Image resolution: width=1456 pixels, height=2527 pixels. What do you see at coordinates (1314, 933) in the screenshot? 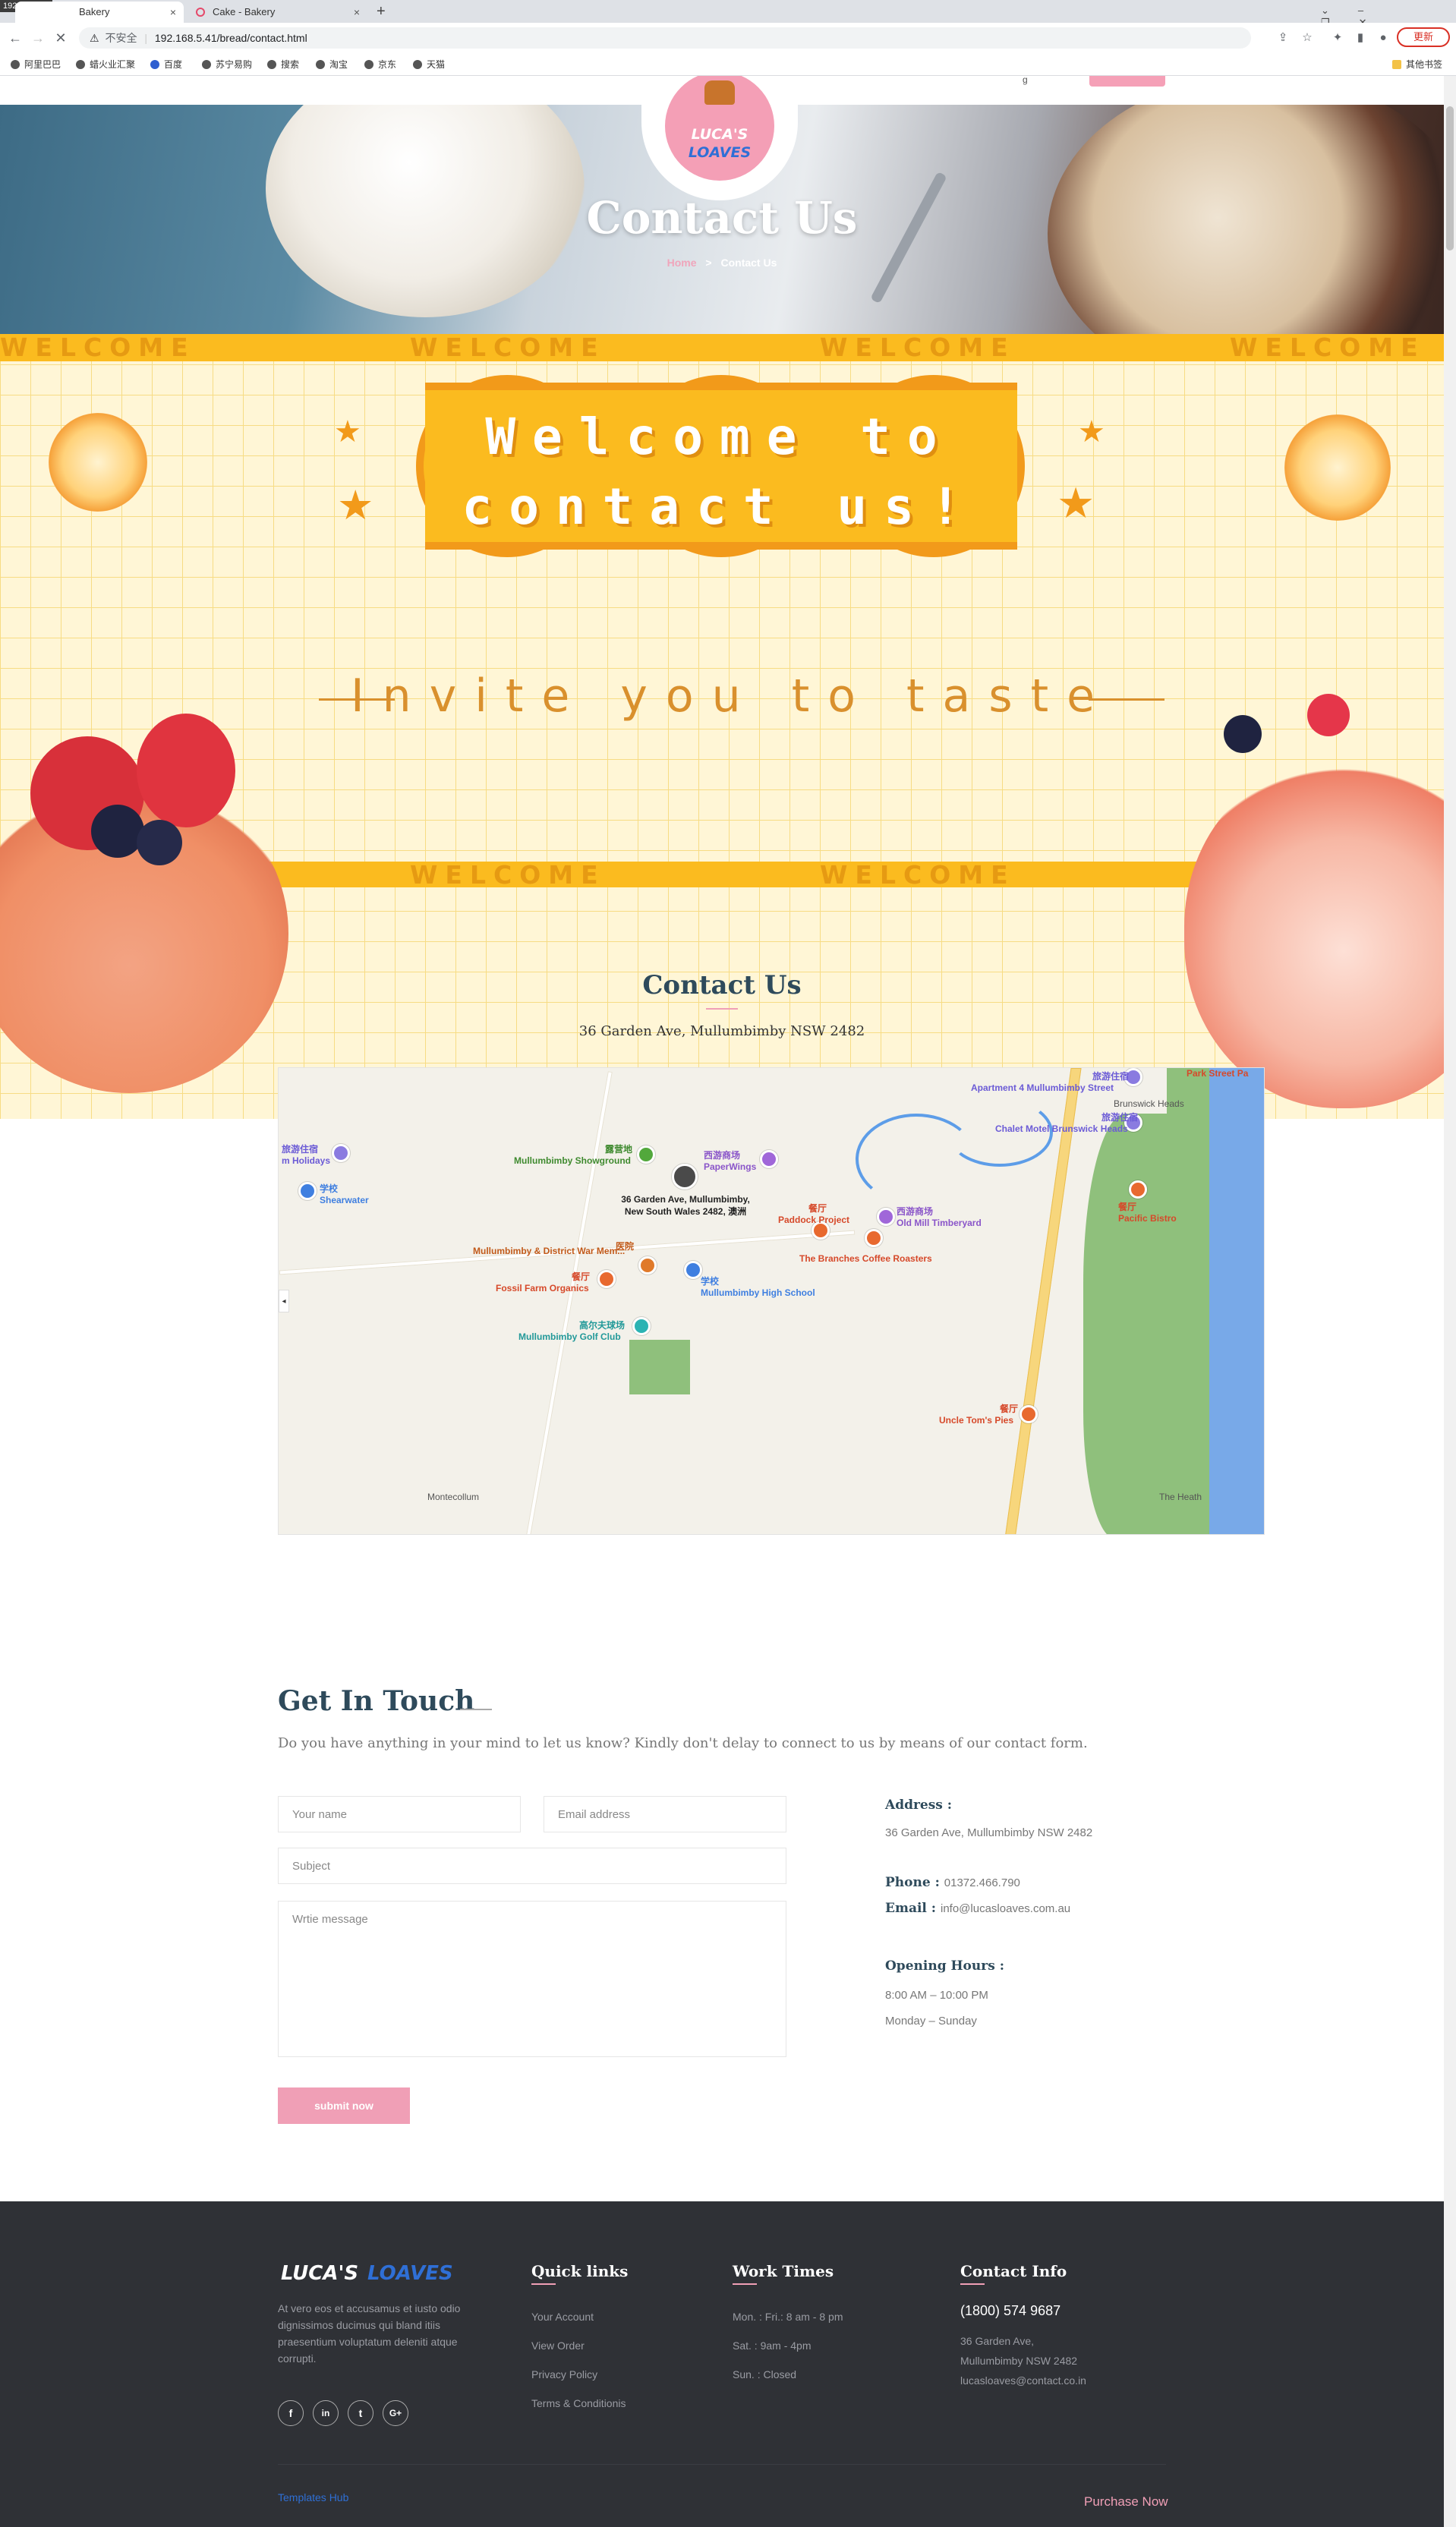
I see `cream-cup-image` at bounding box center [1314, 933].